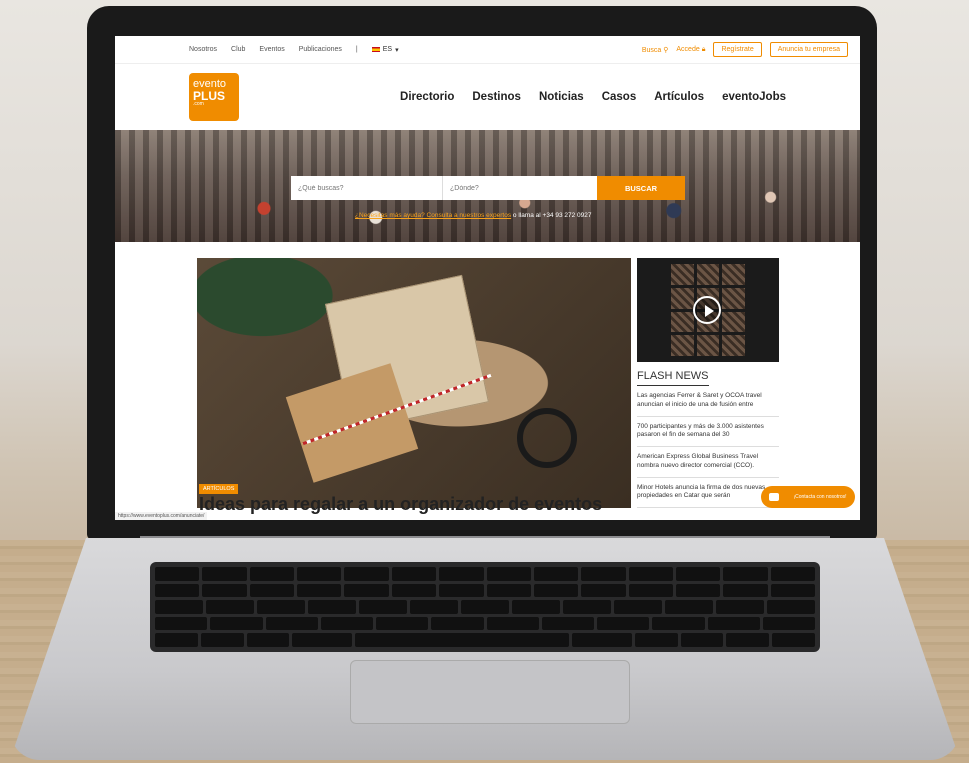 Image resolution: width=969 pixels, height=763 pixels. I want to click on trackpad, so click(490, 692).